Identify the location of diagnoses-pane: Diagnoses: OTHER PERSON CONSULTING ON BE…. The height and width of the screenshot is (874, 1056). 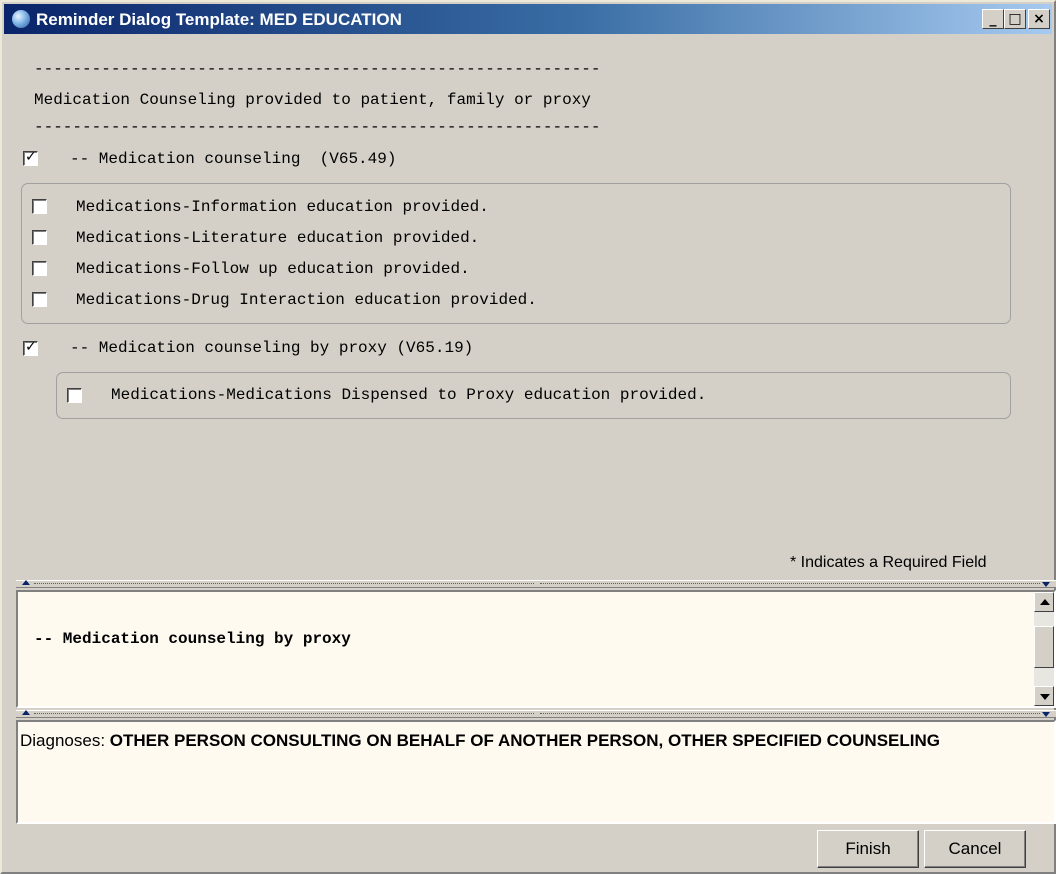
(536, 772).